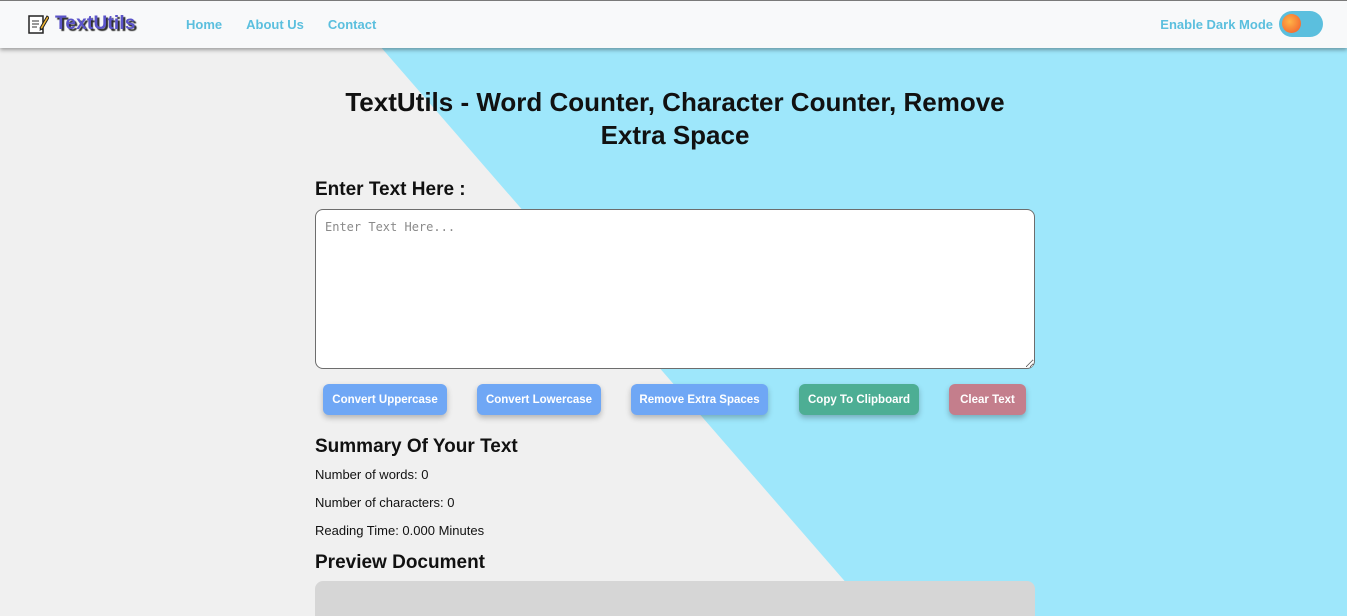  I want to click on summary-title: Summary Of Your Text, so click(416, 446).